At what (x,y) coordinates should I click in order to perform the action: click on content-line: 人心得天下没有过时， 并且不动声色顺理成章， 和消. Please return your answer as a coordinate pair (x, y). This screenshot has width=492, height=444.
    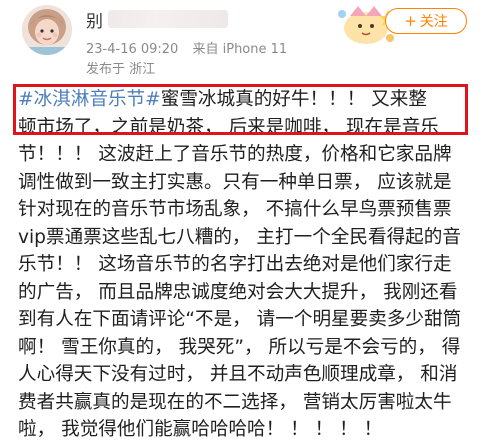
    Looking at the image, I should click on (248, 375).